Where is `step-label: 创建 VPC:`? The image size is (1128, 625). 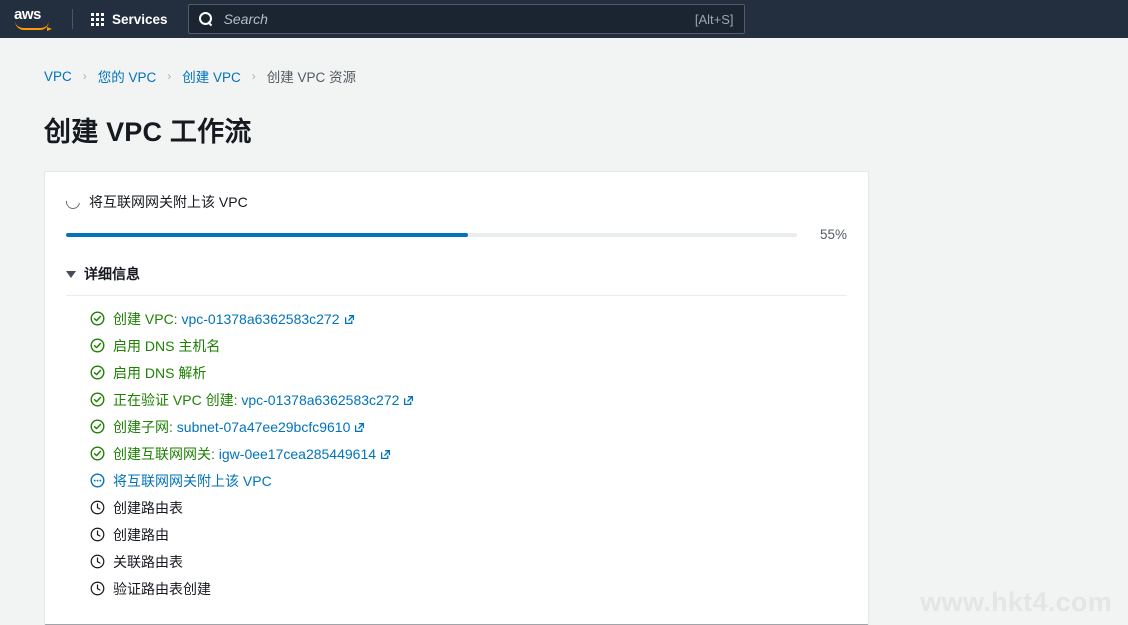 step-label: 创建 VPC: is located at coordinates (145, 318).